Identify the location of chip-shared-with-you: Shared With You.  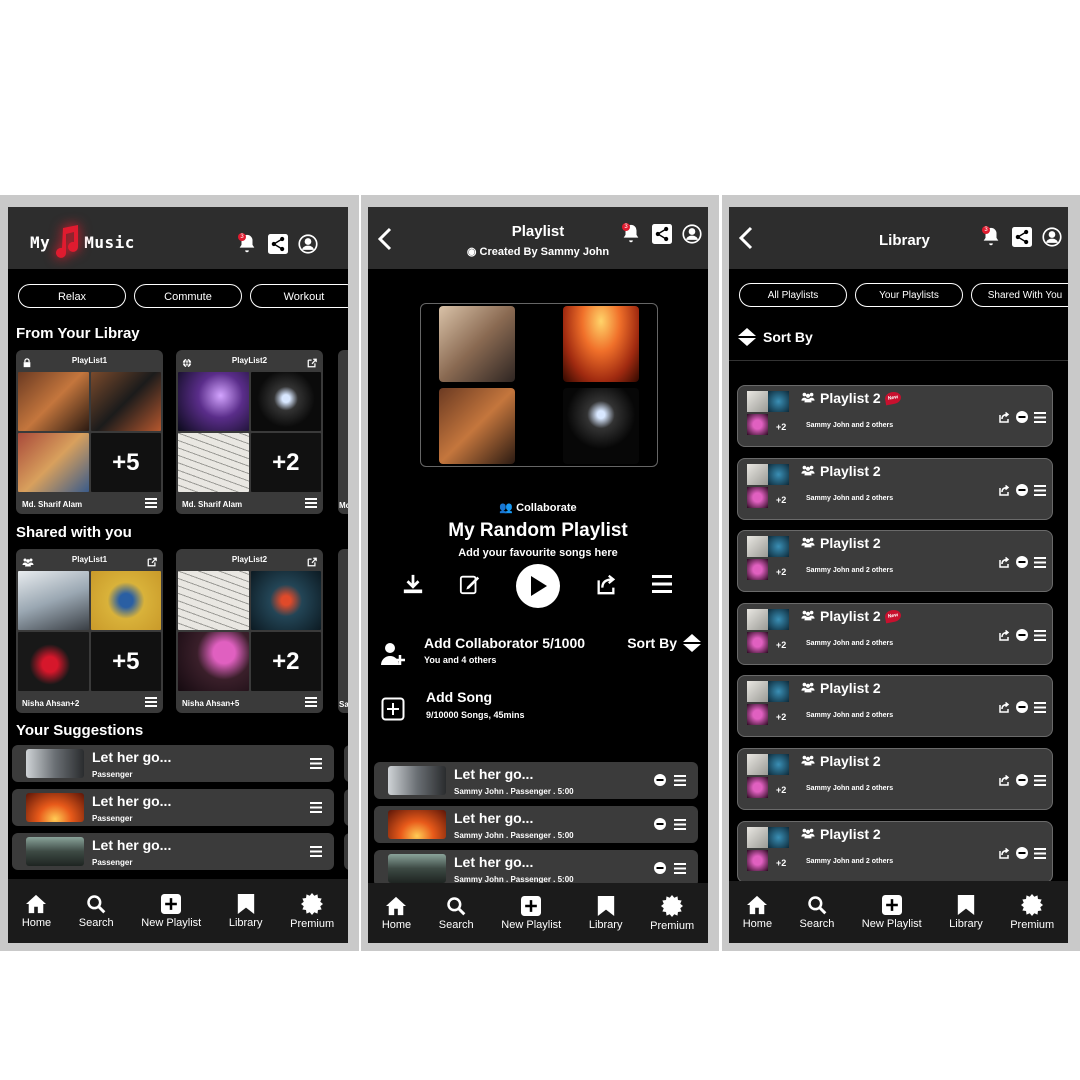
(1019, 295).